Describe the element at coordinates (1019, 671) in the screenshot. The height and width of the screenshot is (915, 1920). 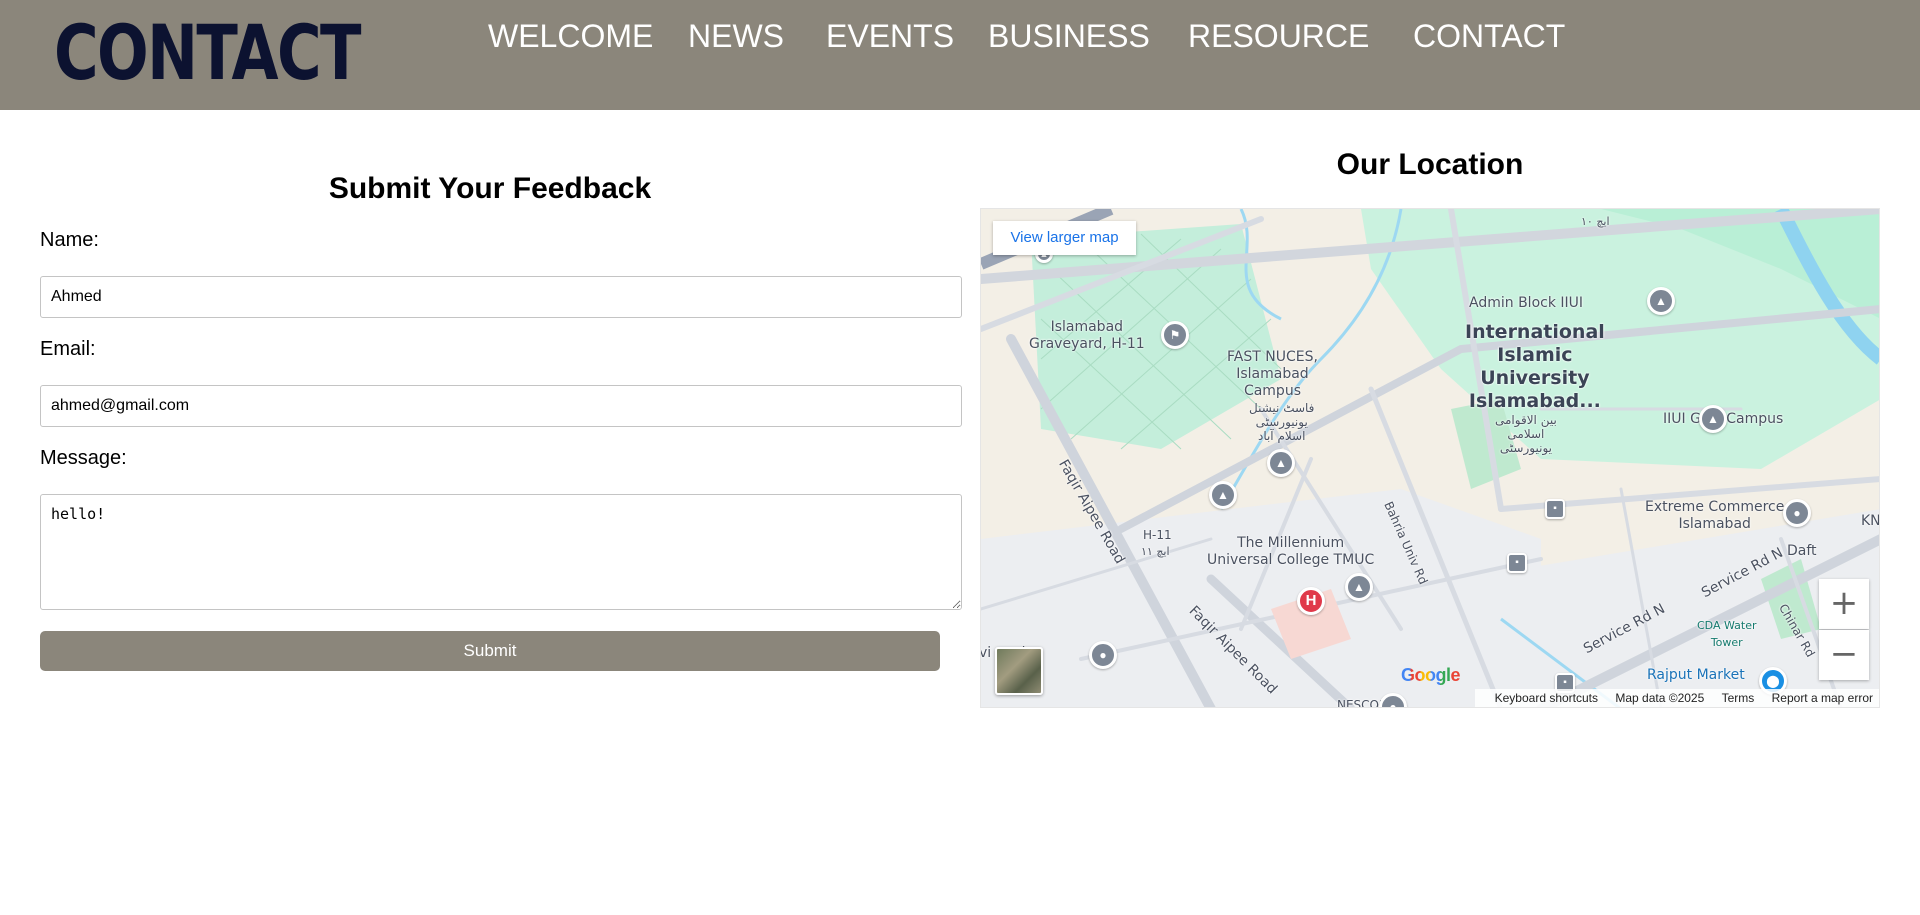
I see `satellite-toggle-button` at that location.